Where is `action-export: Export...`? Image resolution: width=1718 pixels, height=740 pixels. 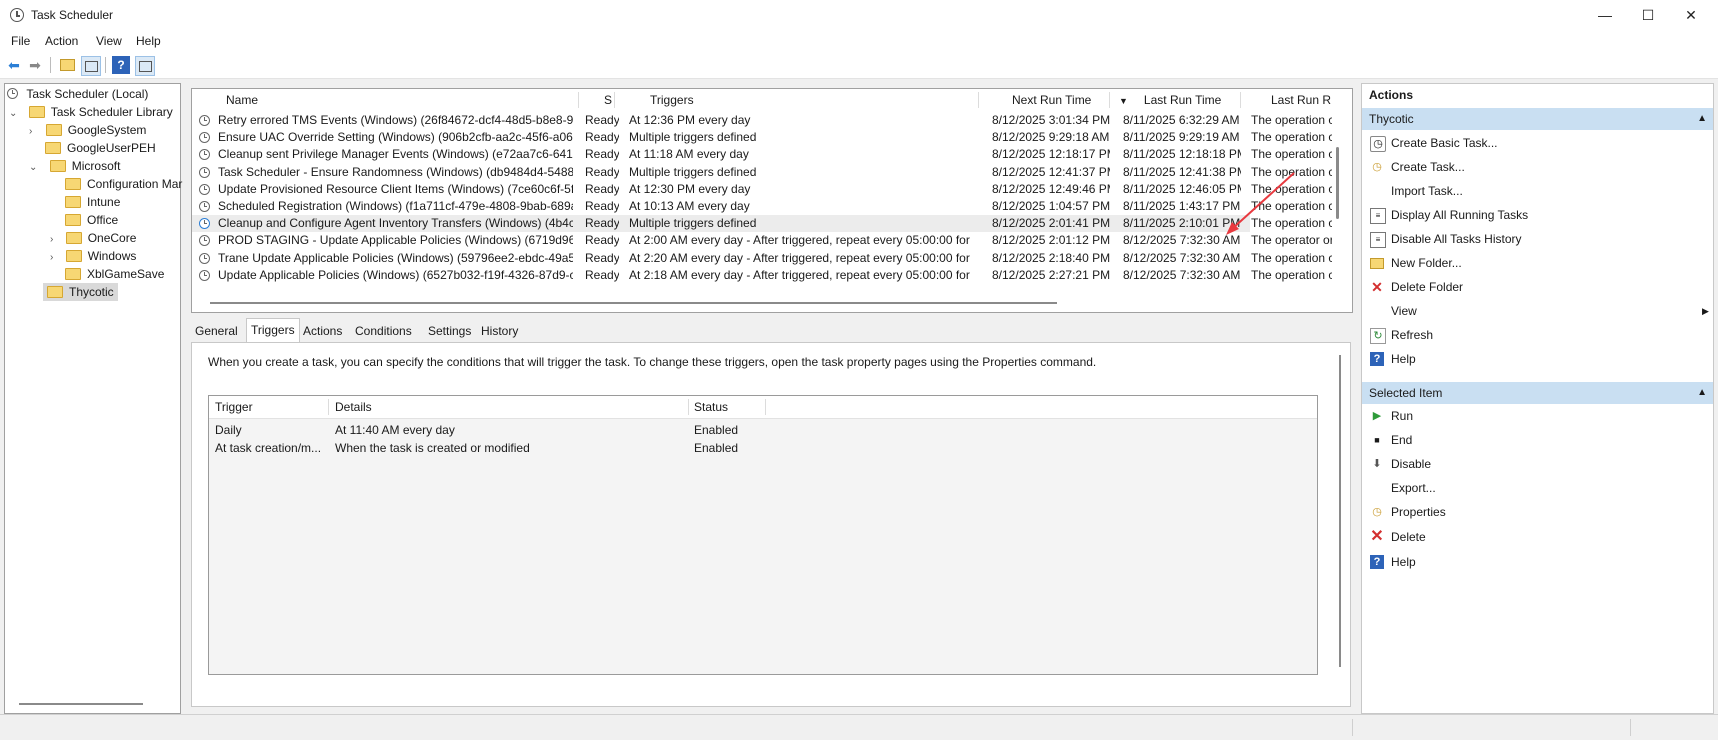 action-export: Export... is located at coordinates (1524, 488).